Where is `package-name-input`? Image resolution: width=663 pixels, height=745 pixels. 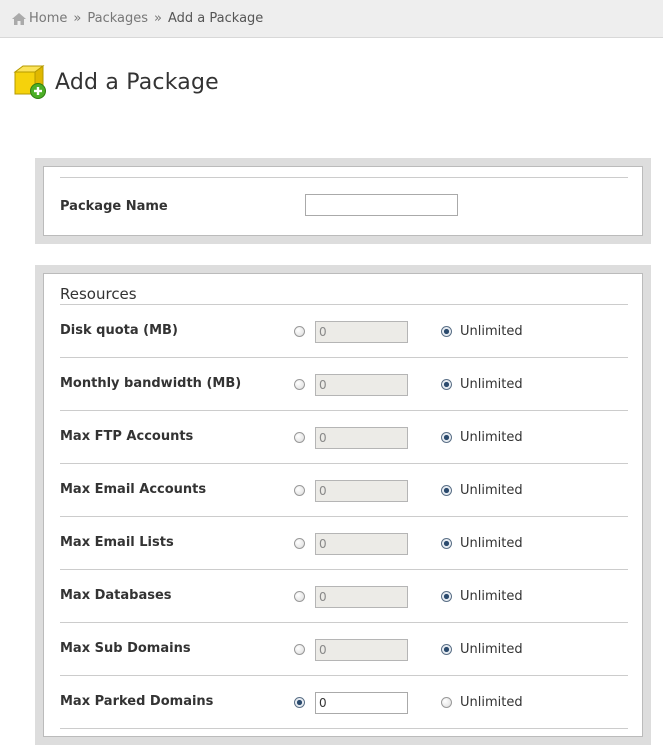 package-name-input is located at coordinates (381, 205).